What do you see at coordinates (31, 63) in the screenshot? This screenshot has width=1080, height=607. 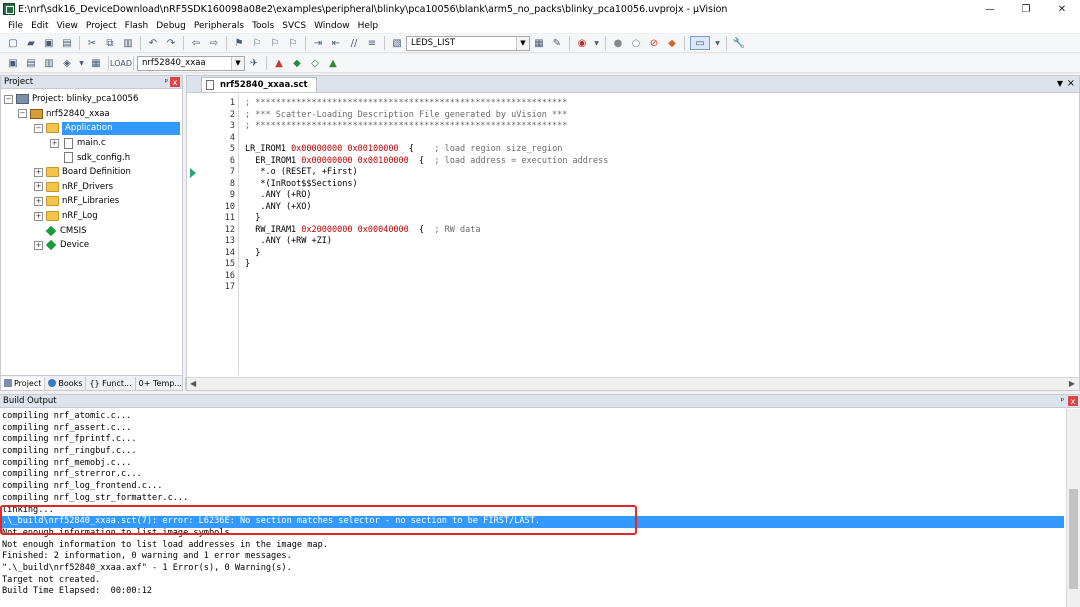 I see `build-icon: ▤` at bounding box center [31, 63].